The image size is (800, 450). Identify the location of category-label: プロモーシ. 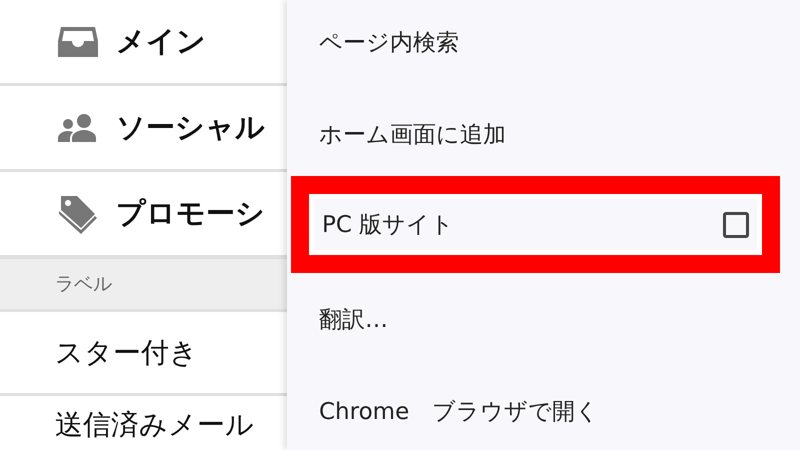
(190, 214).